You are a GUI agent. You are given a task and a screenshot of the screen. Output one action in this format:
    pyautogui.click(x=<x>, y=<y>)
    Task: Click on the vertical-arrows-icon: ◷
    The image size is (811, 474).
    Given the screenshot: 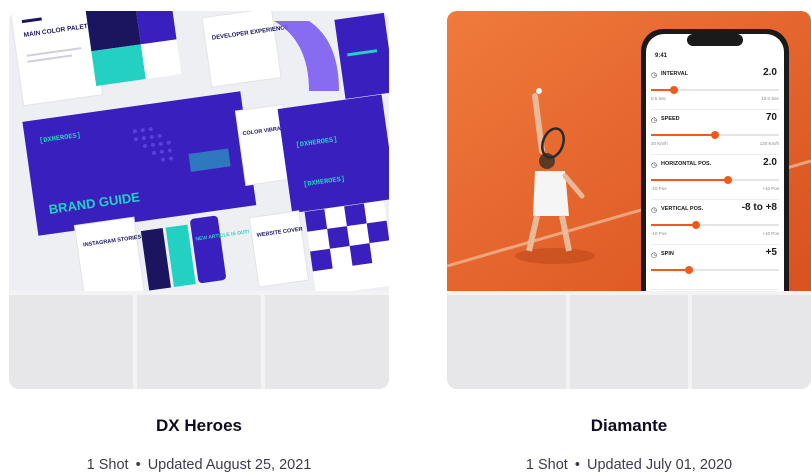 What is the action you would take?
    pyautogui.click(x=654, y=210)
    